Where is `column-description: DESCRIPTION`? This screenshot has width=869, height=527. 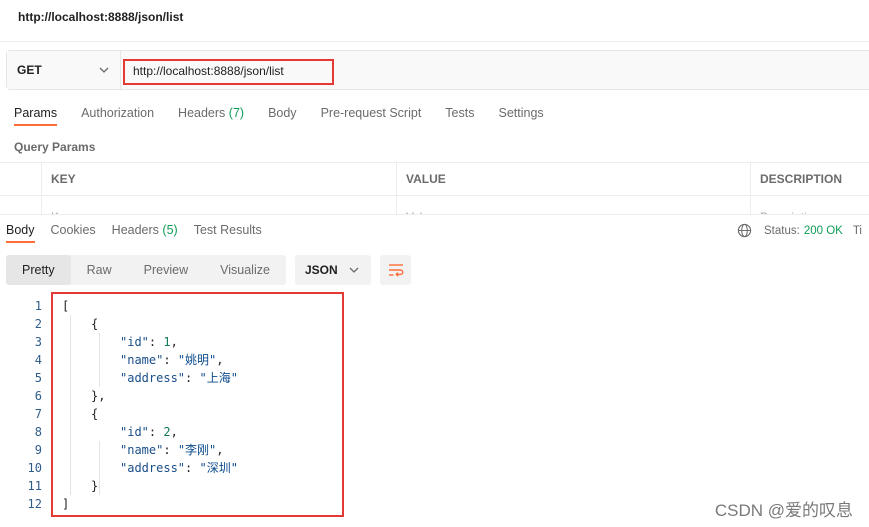 column-description: DESCRIPTION is located at coordinates (801, 179).